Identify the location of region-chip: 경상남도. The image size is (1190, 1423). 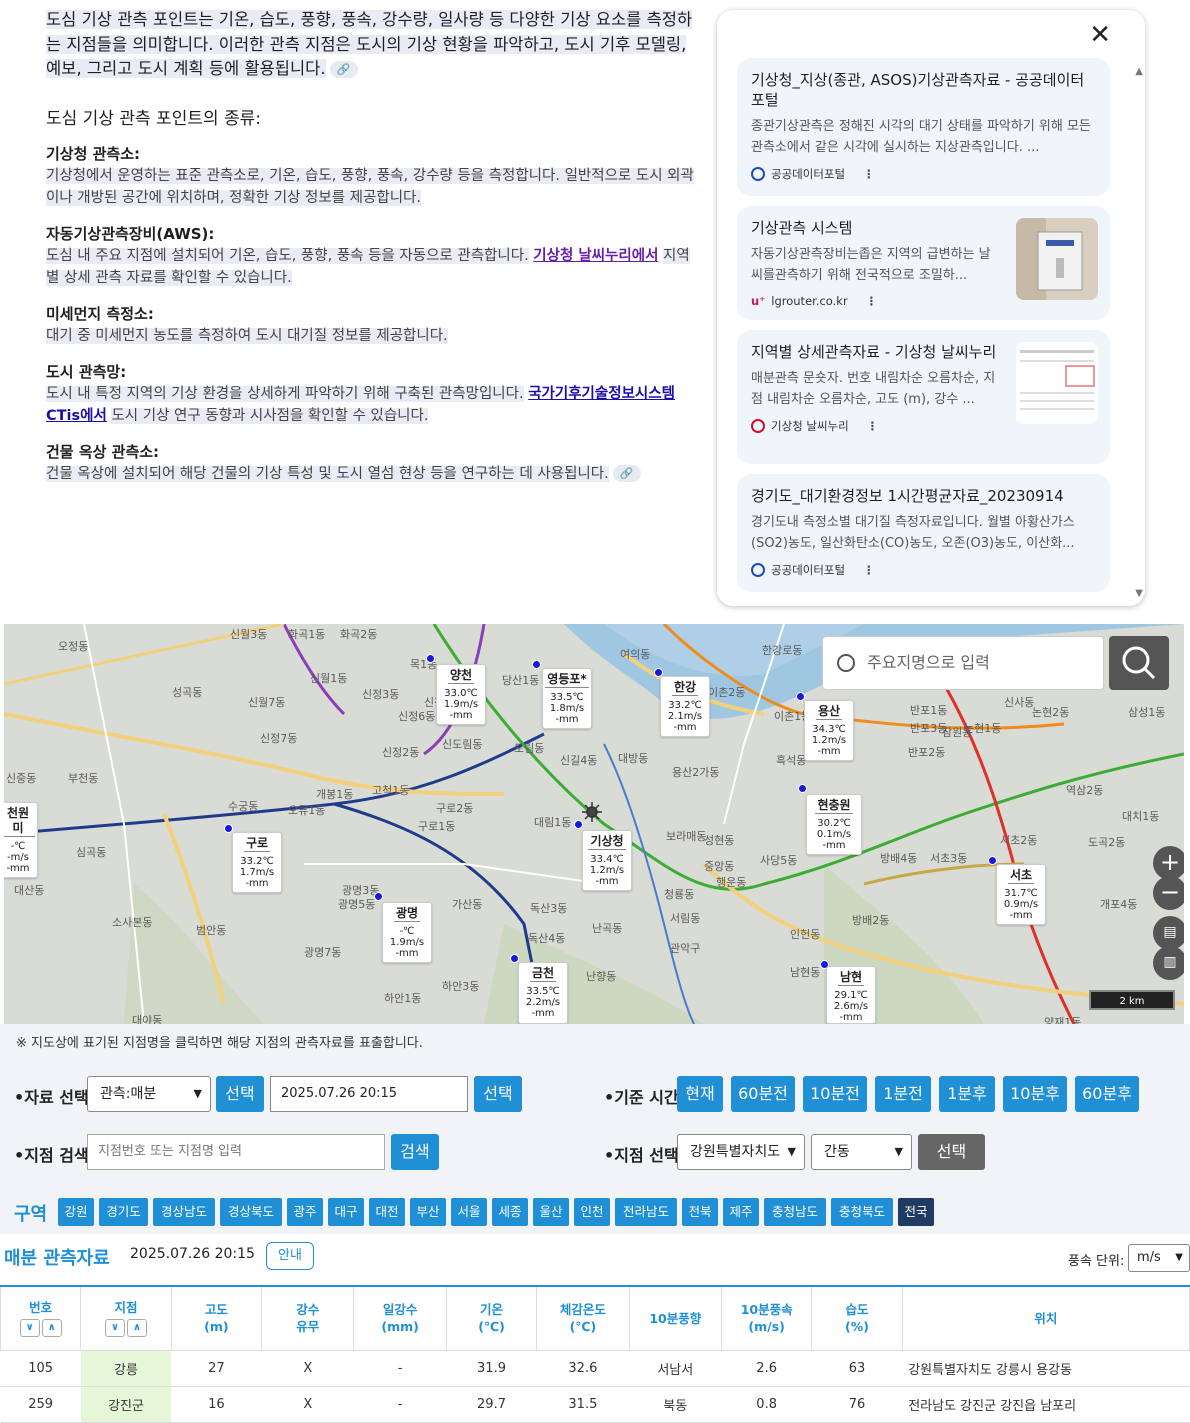
(184, 1212).